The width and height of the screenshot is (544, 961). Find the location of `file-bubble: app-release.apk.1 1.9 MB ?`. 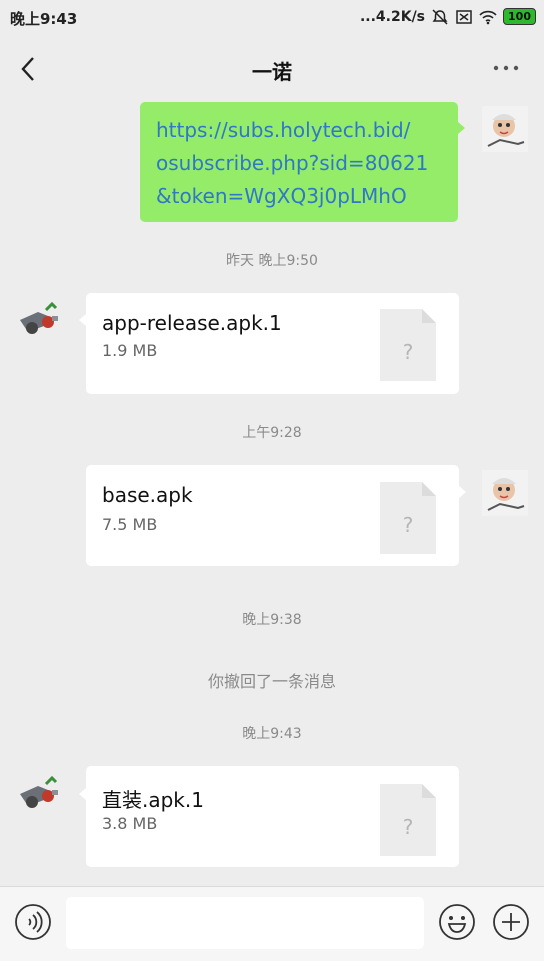

file-bubble: app-release.apk.1 1.9 MB ? is located at coordinates (272, 343).